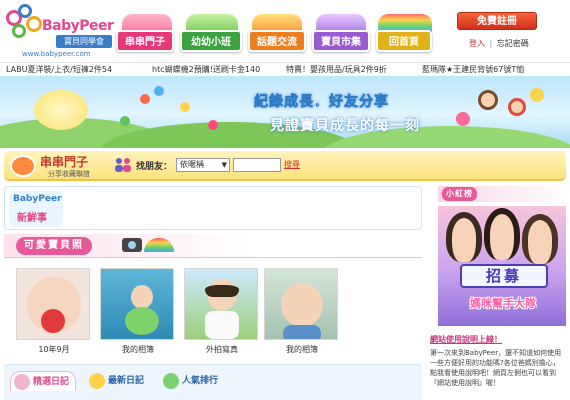 This screenshot has height=400, width=570. I want to click on recruit-ad-banner: 招募 媽咪幫手大隊, so click(502, 266).